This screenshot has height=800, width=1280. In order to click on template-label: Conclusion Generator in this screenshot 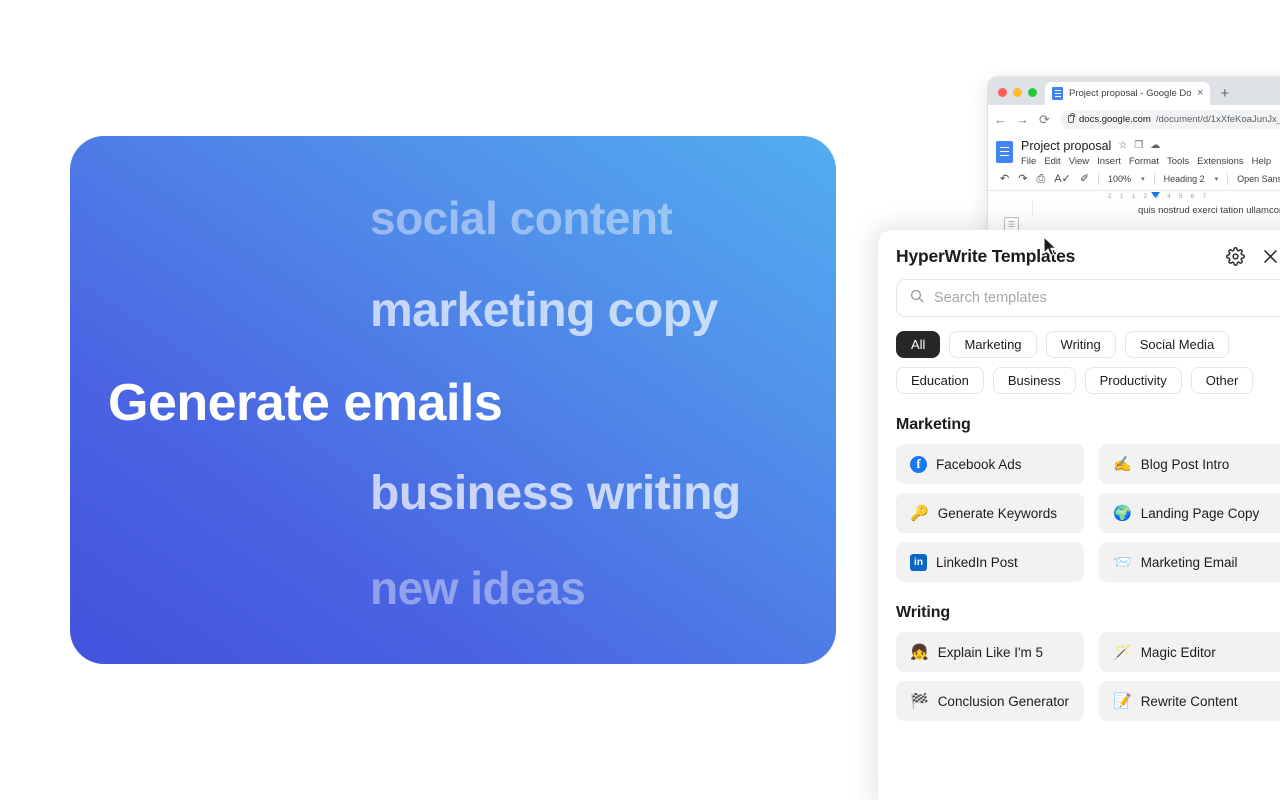, I will do `click(1003, 701)`.